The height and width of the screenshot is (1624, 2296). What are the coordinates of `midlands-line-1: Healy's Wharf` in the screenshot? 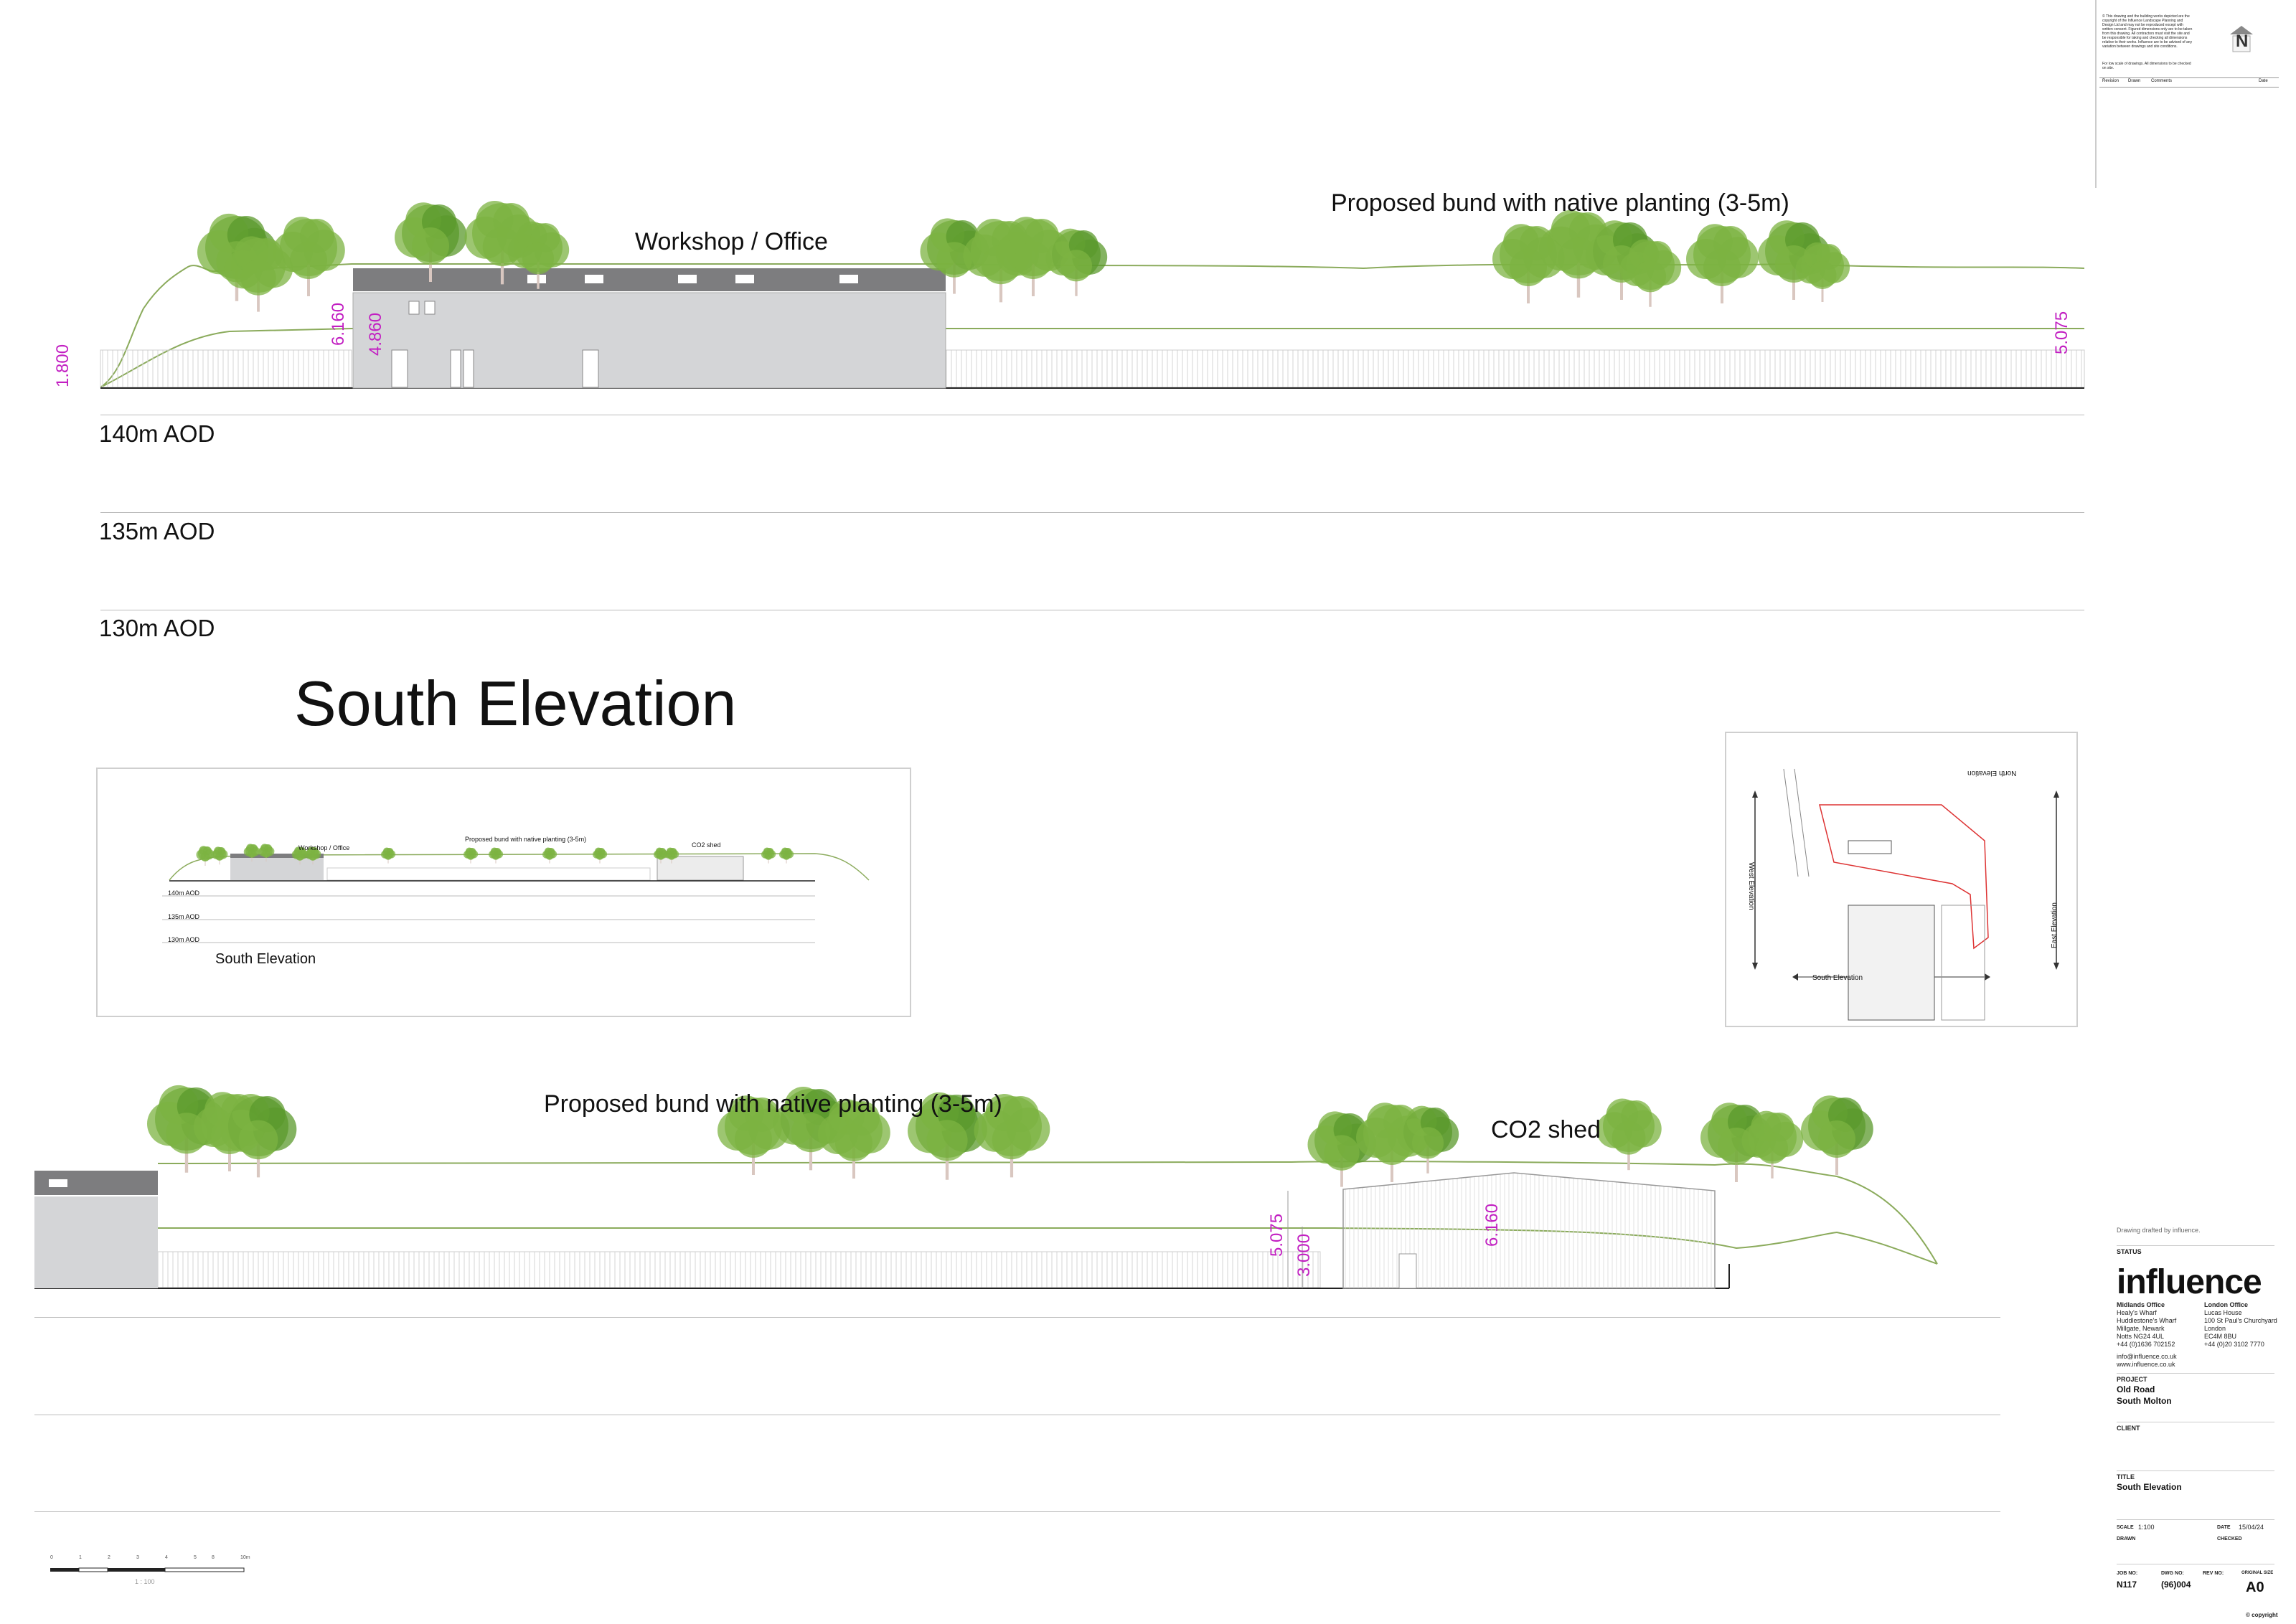 It's located at (2137, 1312).